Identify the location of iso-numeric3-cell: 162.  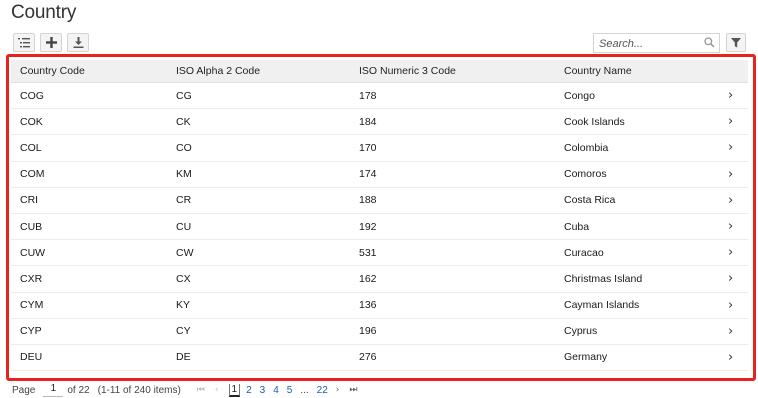
(368, 278).